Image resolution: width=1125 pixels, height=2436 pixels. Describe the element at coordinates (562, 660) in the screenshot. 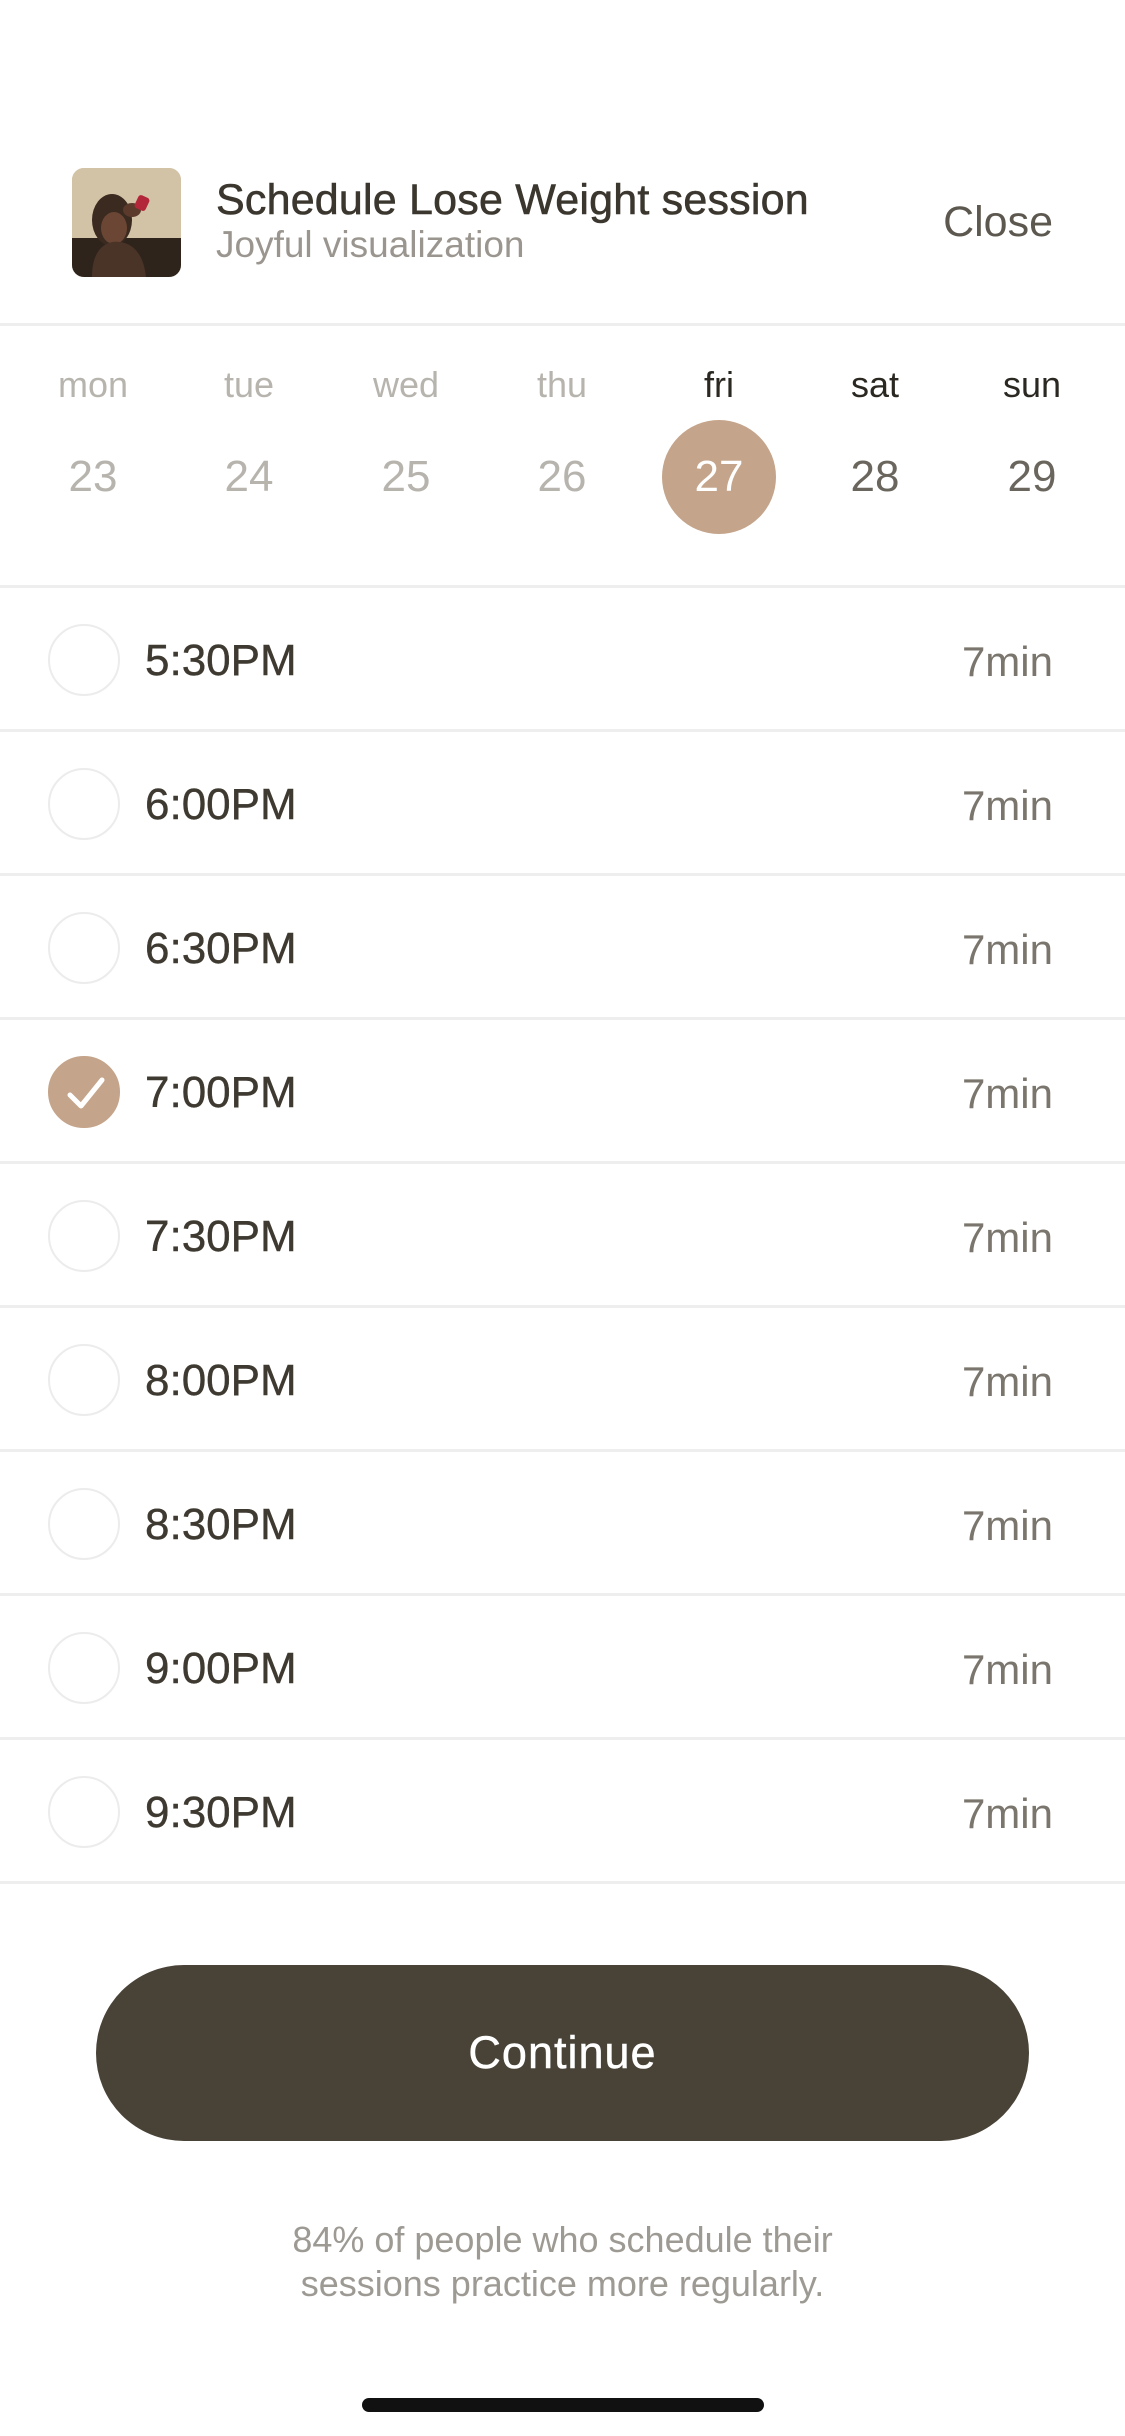

I see `time-slot: 5:30PM 7min` at that location.